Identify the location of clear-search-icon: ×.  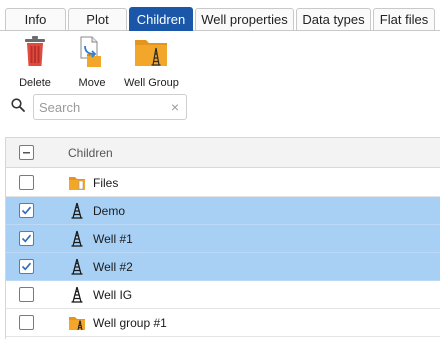
(175, 107).